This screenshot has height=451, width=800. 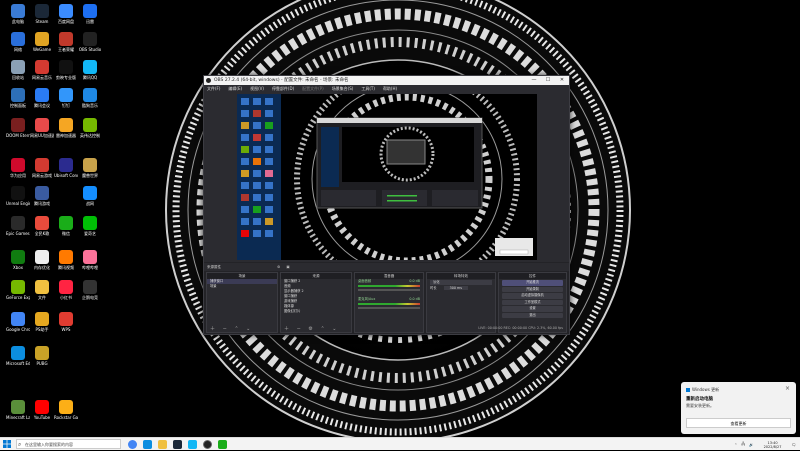 What do you see at coordinates (192, 444) in the screenshot?
I see `qq-icon` at bounding box center [192, 444].